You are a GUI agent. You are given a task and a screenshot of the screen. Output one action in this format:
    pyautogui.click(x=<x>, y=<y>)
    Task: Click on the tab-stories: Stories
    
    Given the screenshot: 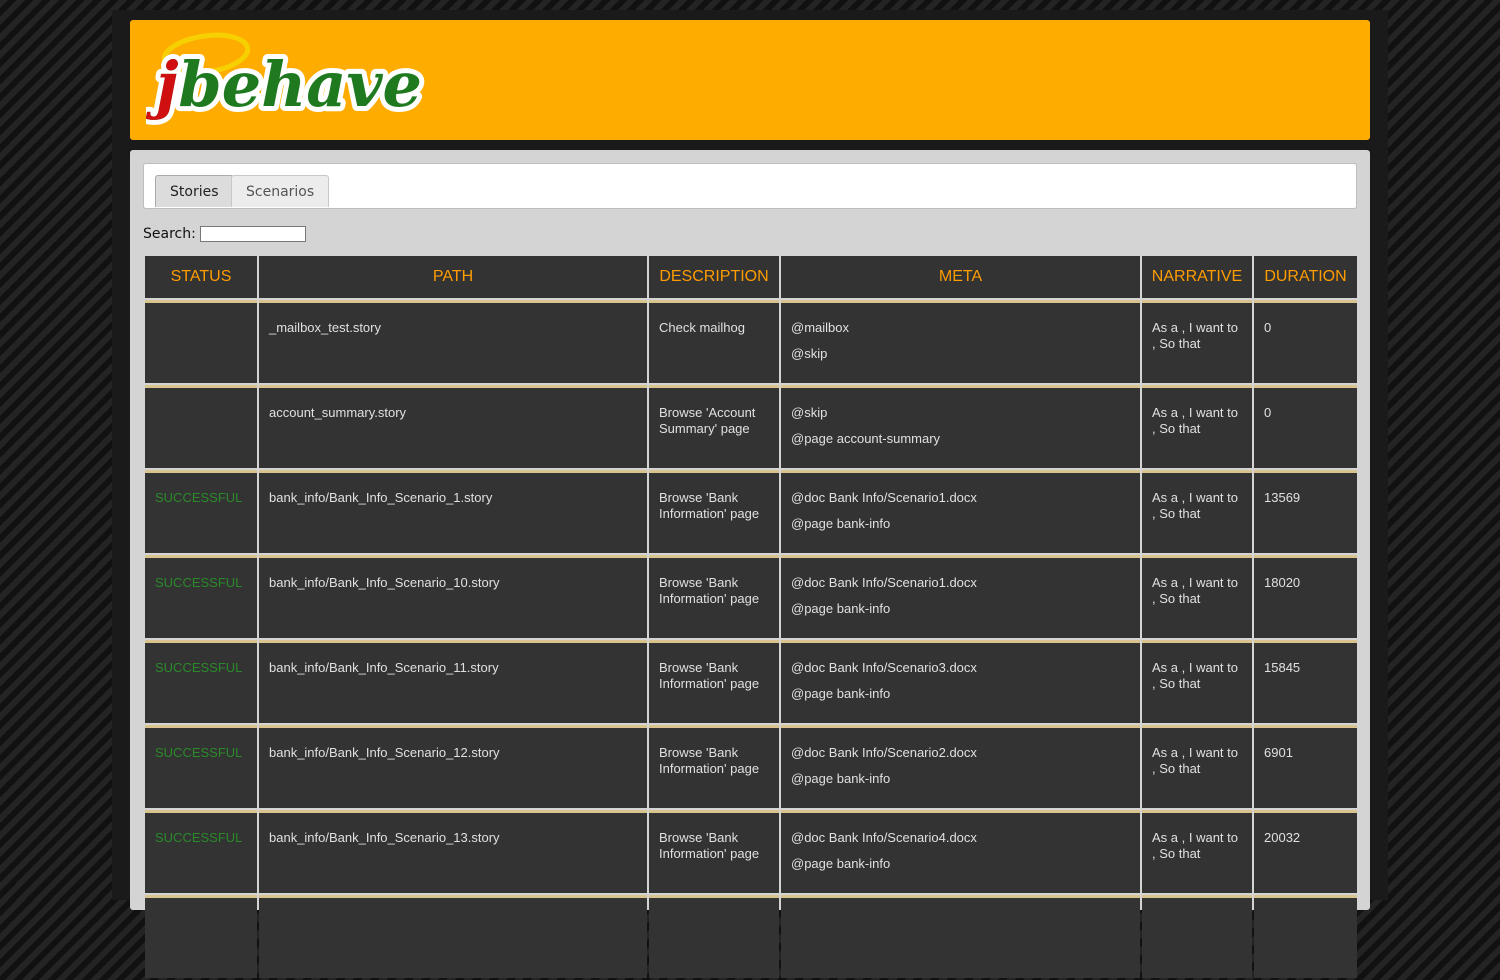 What is the action you would take?
    pyautogui.click(x=194, y=191)
    